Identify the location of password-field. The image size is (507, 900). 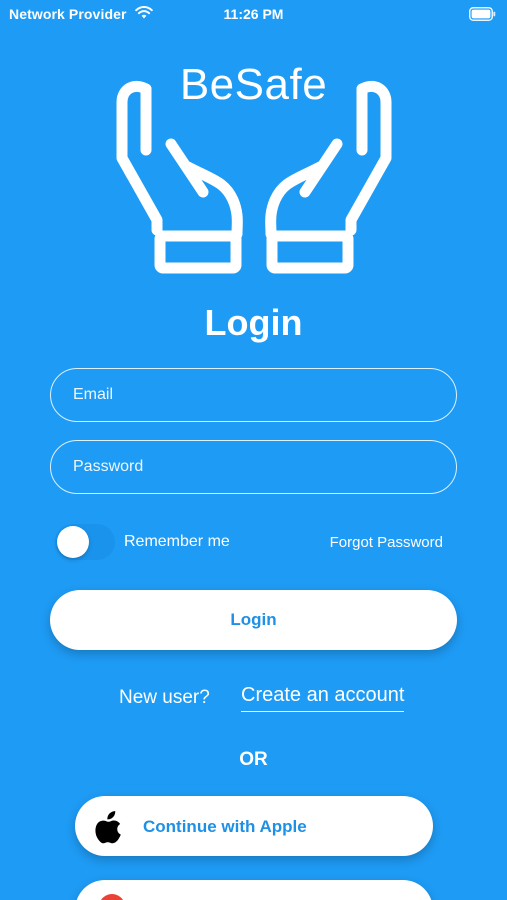
(253, 467).